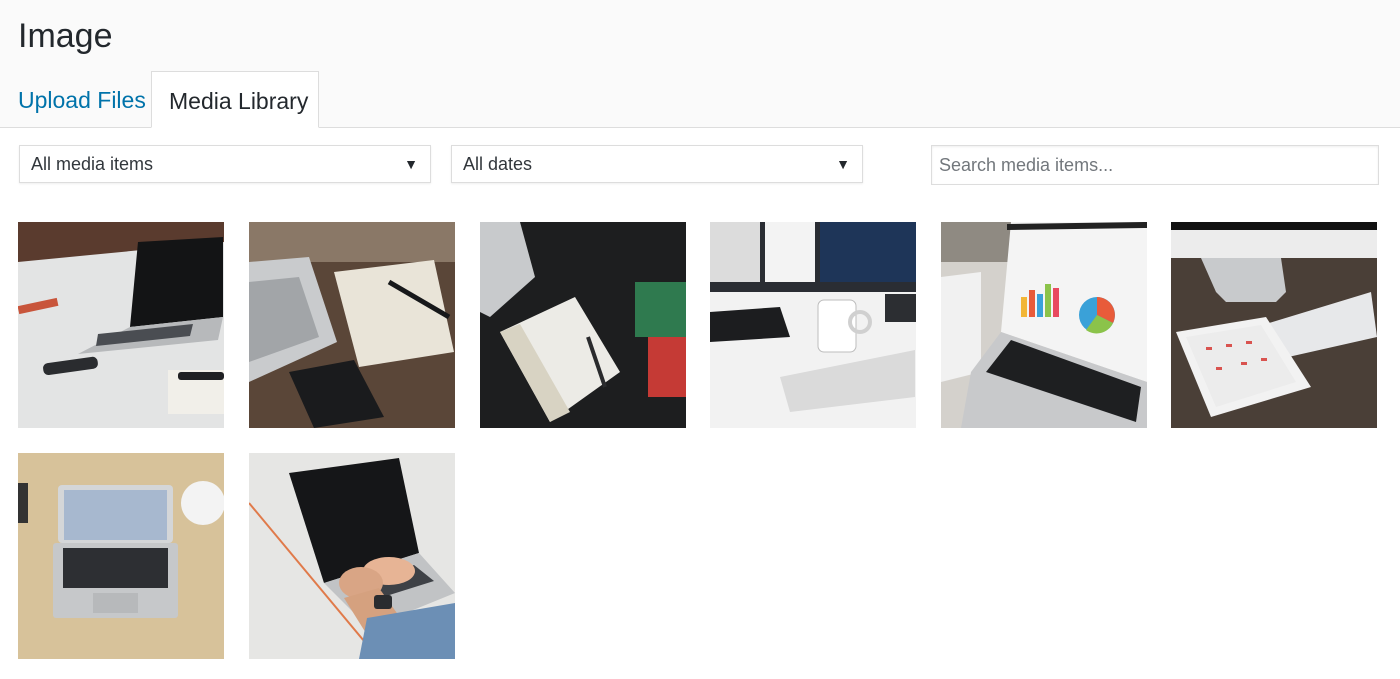  What do you see at coordinates (92, 164) in the screenshot?
I see `media-type-filter-value: All media items` at bounding box center [92, 164].